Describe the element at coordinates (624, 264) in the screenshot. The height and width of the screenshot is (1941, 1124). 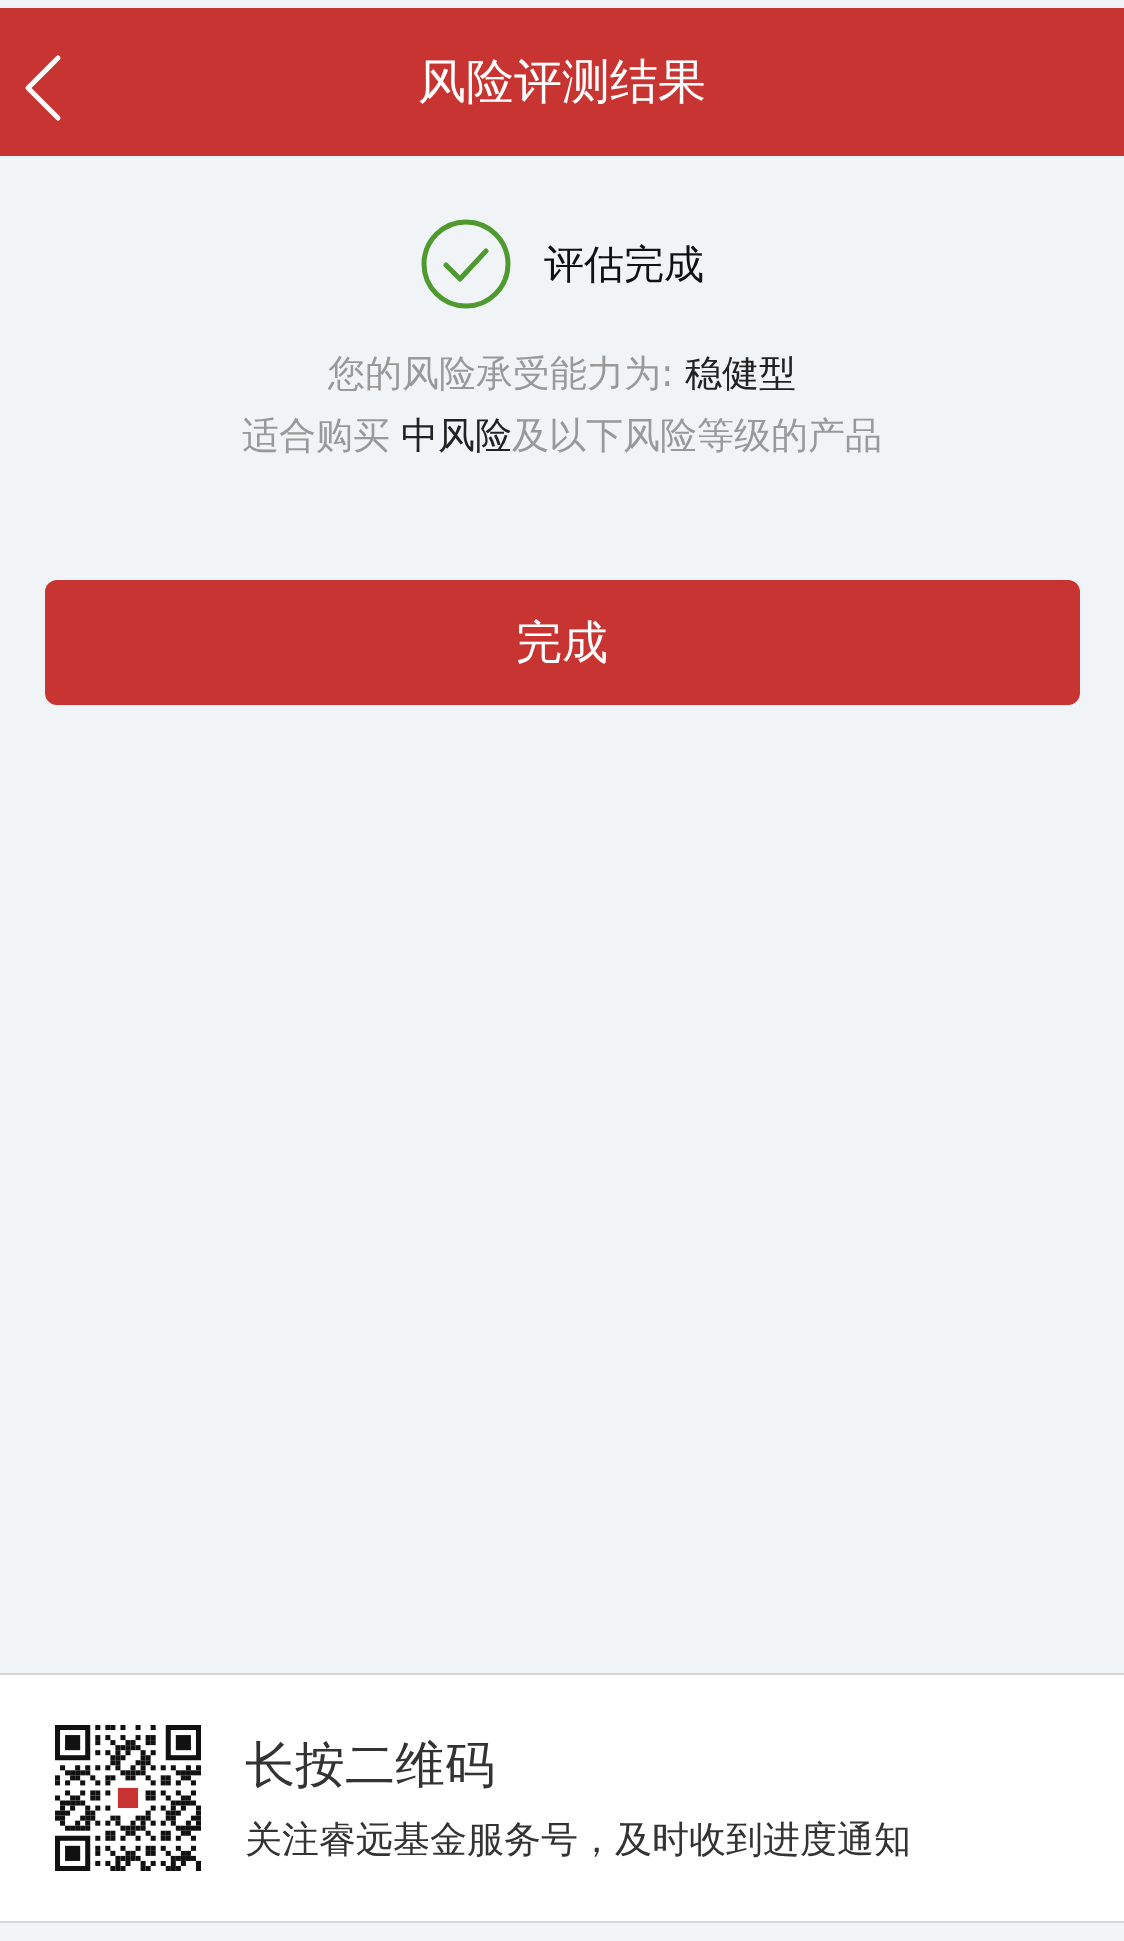
I see `status-text: 评估完成` at that location.